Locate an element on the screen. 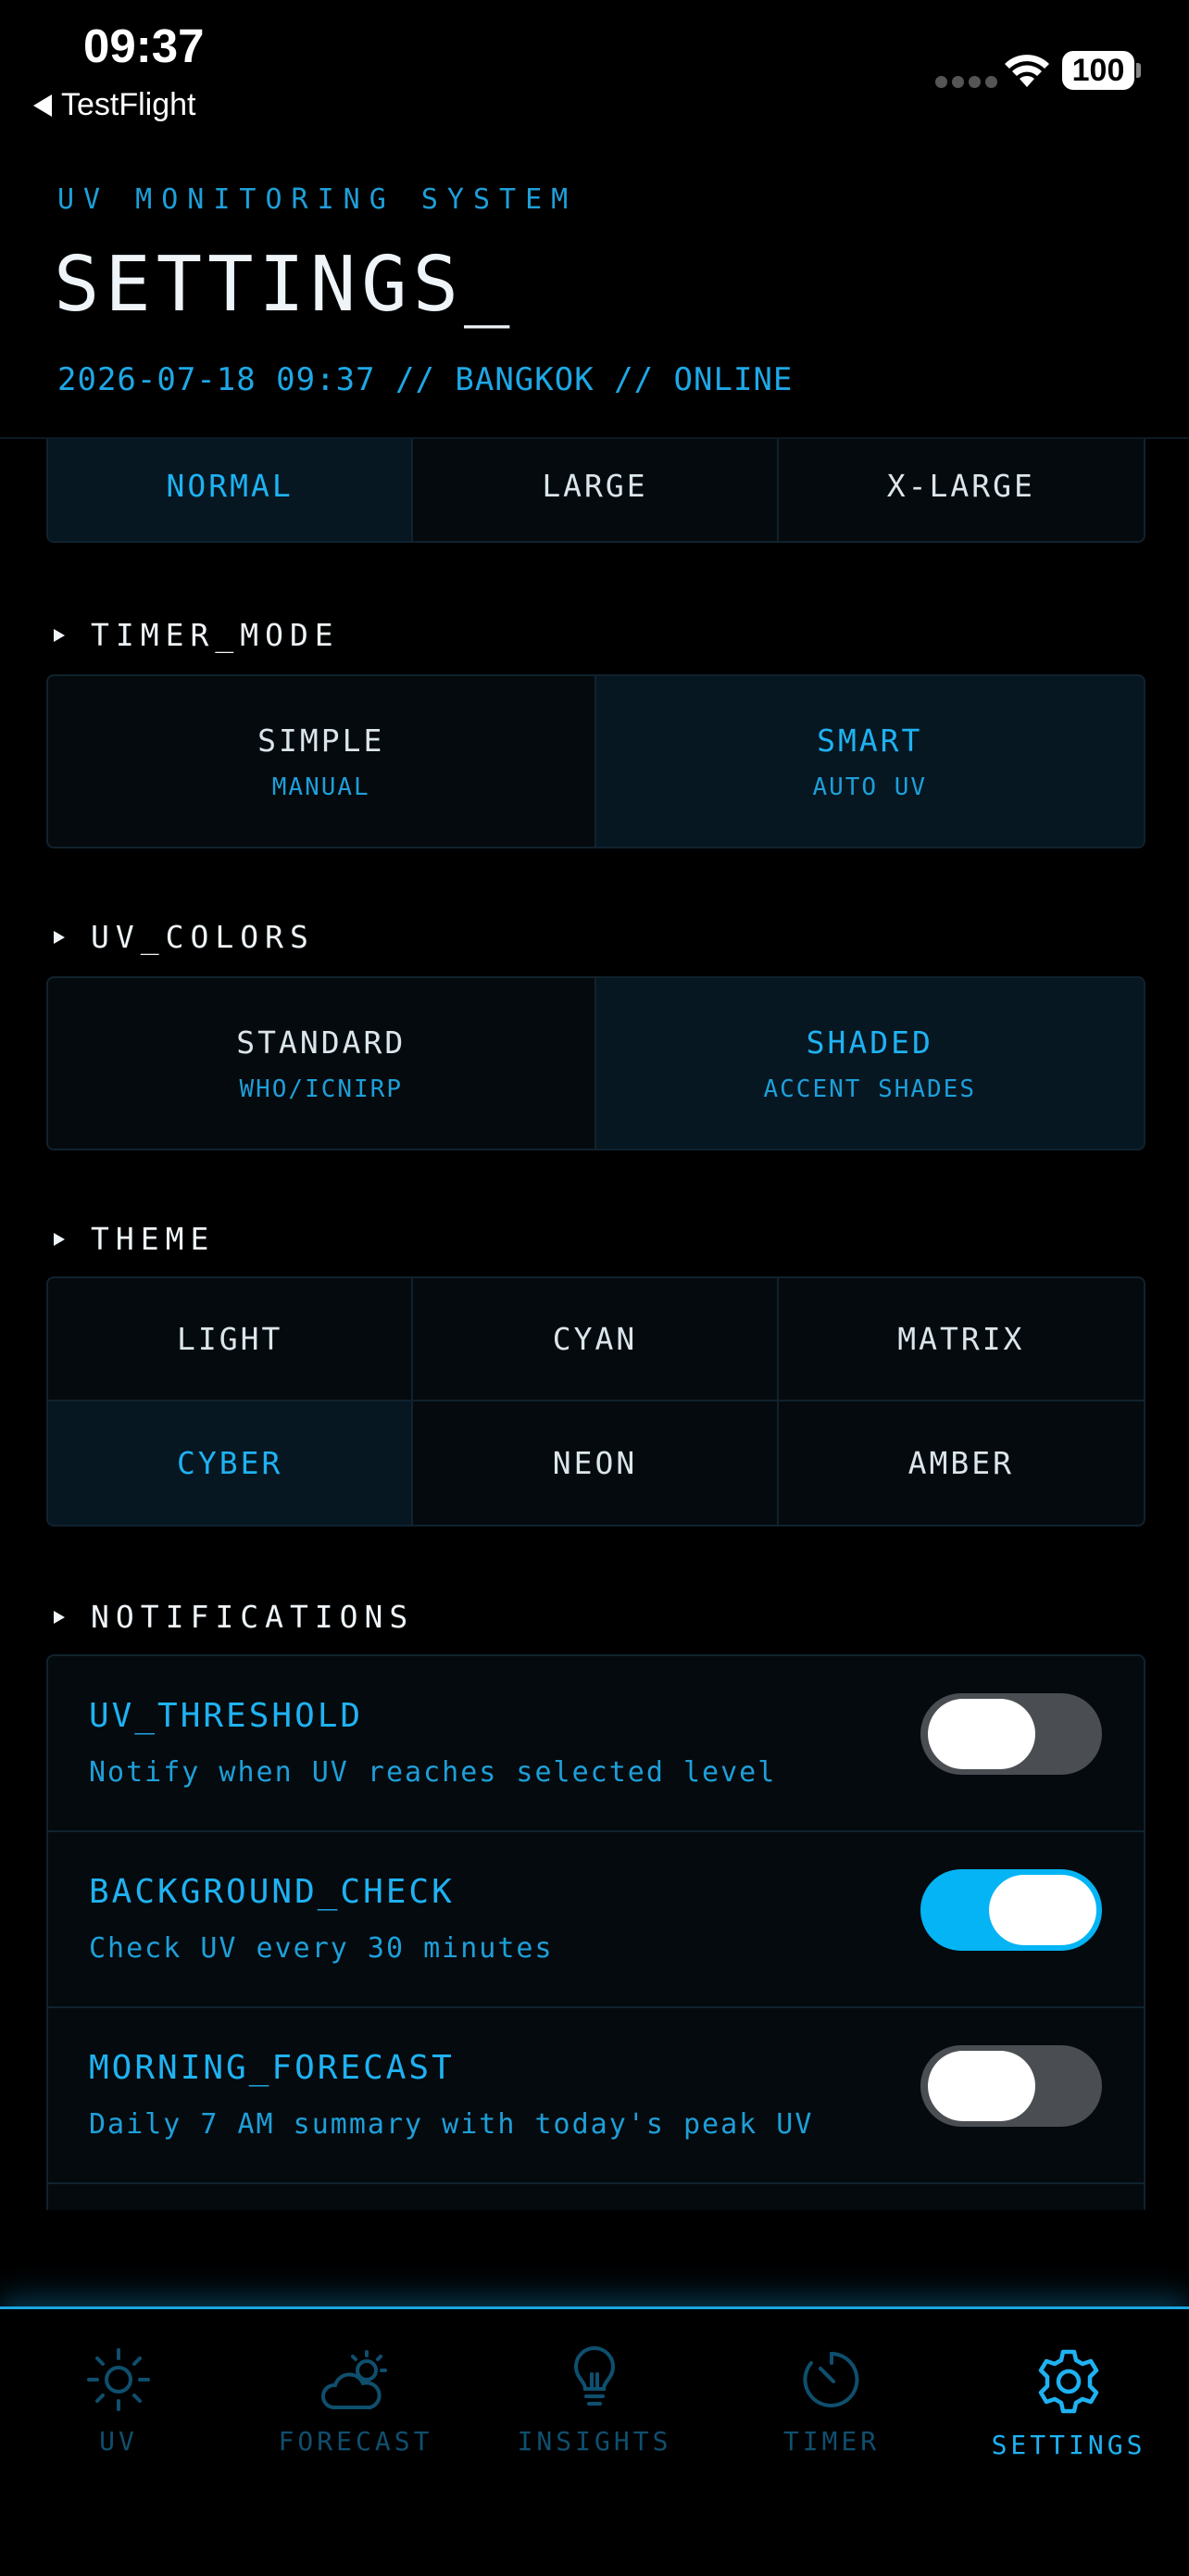 This screenshot has width=1189, height=2576. page-title: SETTINGS_ is located at coordinates (285, 285).